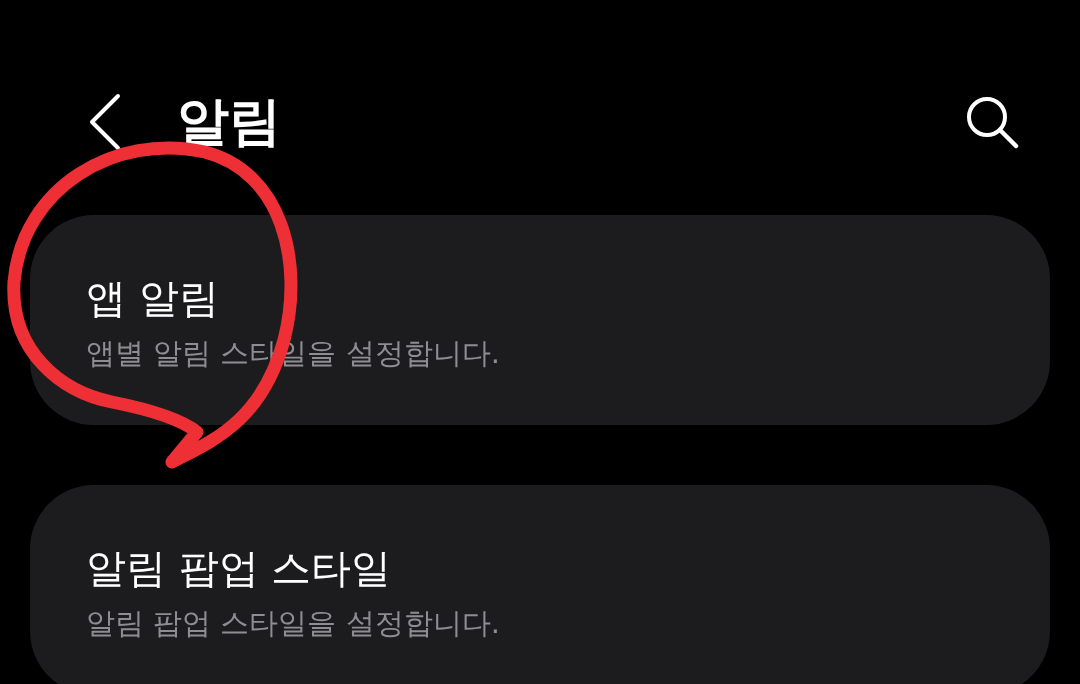 This screenshot has width=1080, height=684. I want to click on setting-description: 알림 팝업 스타일을 설정합니다., so click(293, 623).